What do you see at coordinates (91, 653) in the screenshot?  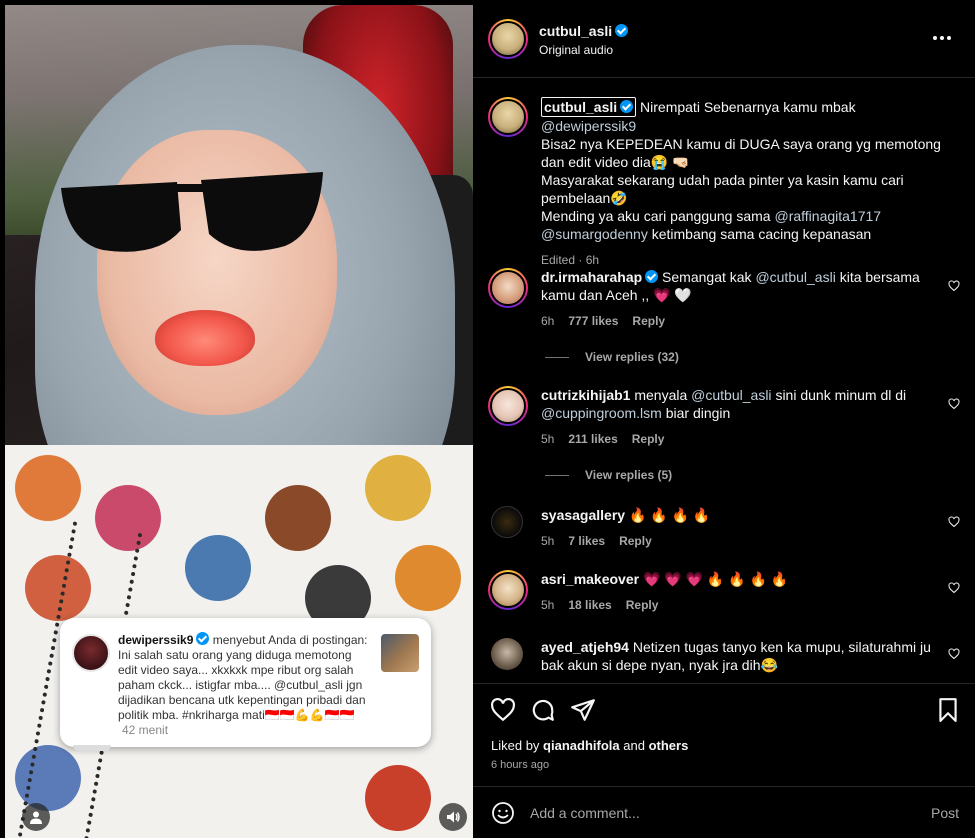 I see `mention-card-avatar` at bounding box center [91, 653].